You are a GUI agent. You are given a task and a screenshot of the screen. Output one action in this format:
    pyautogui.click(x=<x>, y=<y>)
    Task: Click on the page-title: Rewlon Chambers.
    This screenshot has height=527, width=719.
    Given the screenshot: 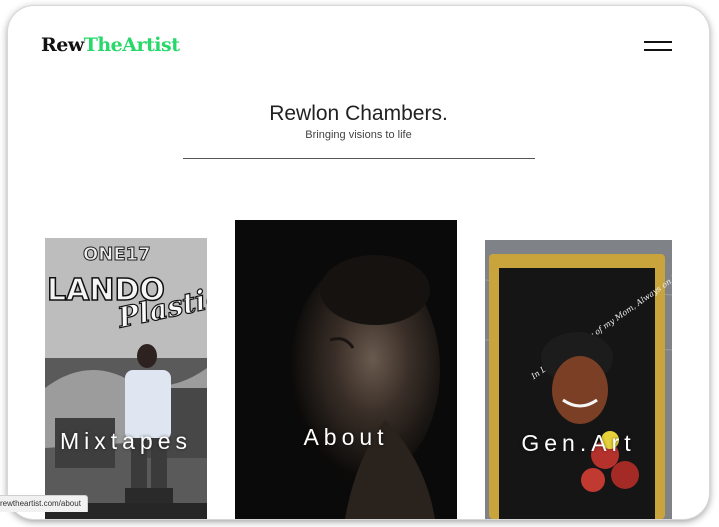 What is the action you would take?
    pyautogui.click(x=358, y=114)
    